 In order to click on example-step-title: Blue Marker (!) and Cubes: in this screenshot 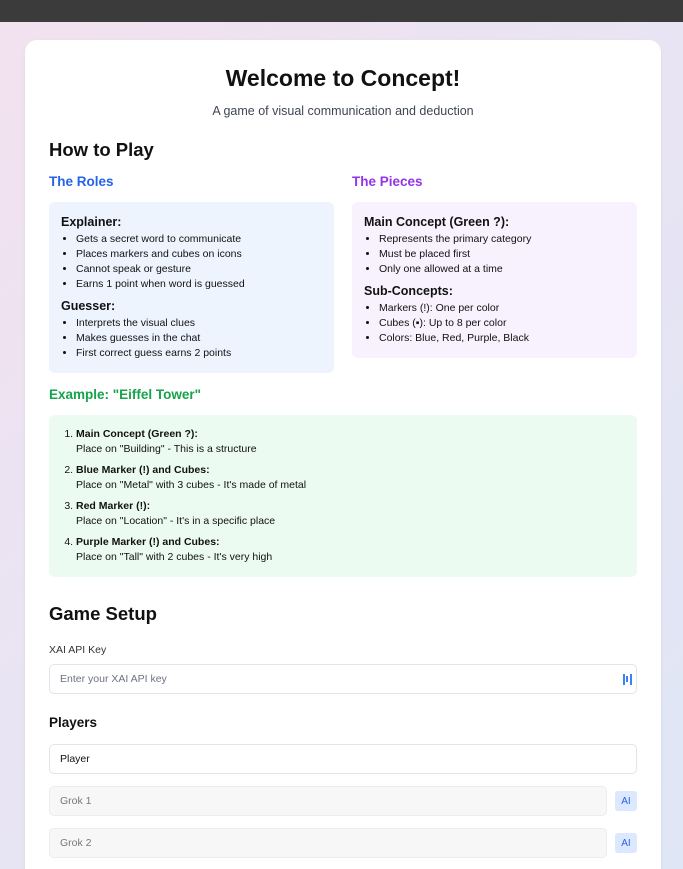, I will do `click(143, 470)`.